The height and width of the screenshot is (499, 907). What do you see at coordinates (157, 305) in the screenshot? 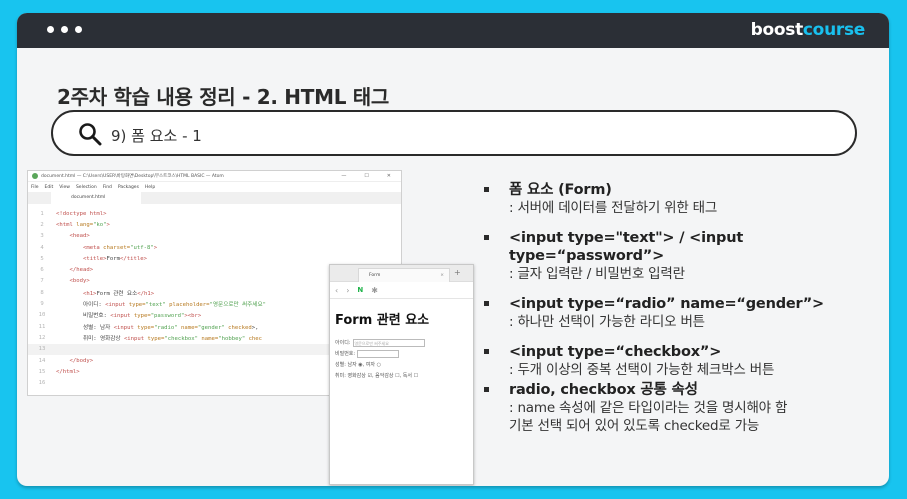
I see `code-token: "text"` at bounding box center [157, 305].